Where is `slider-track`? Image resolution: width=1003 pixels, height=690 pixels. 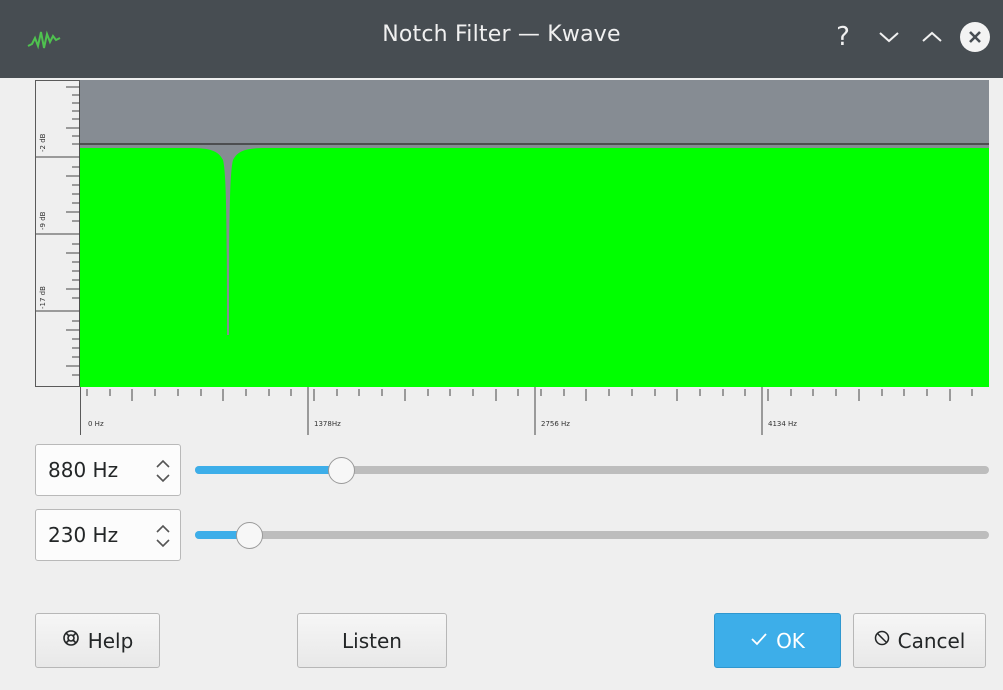
slider-track is located at coordinates (592, 535).